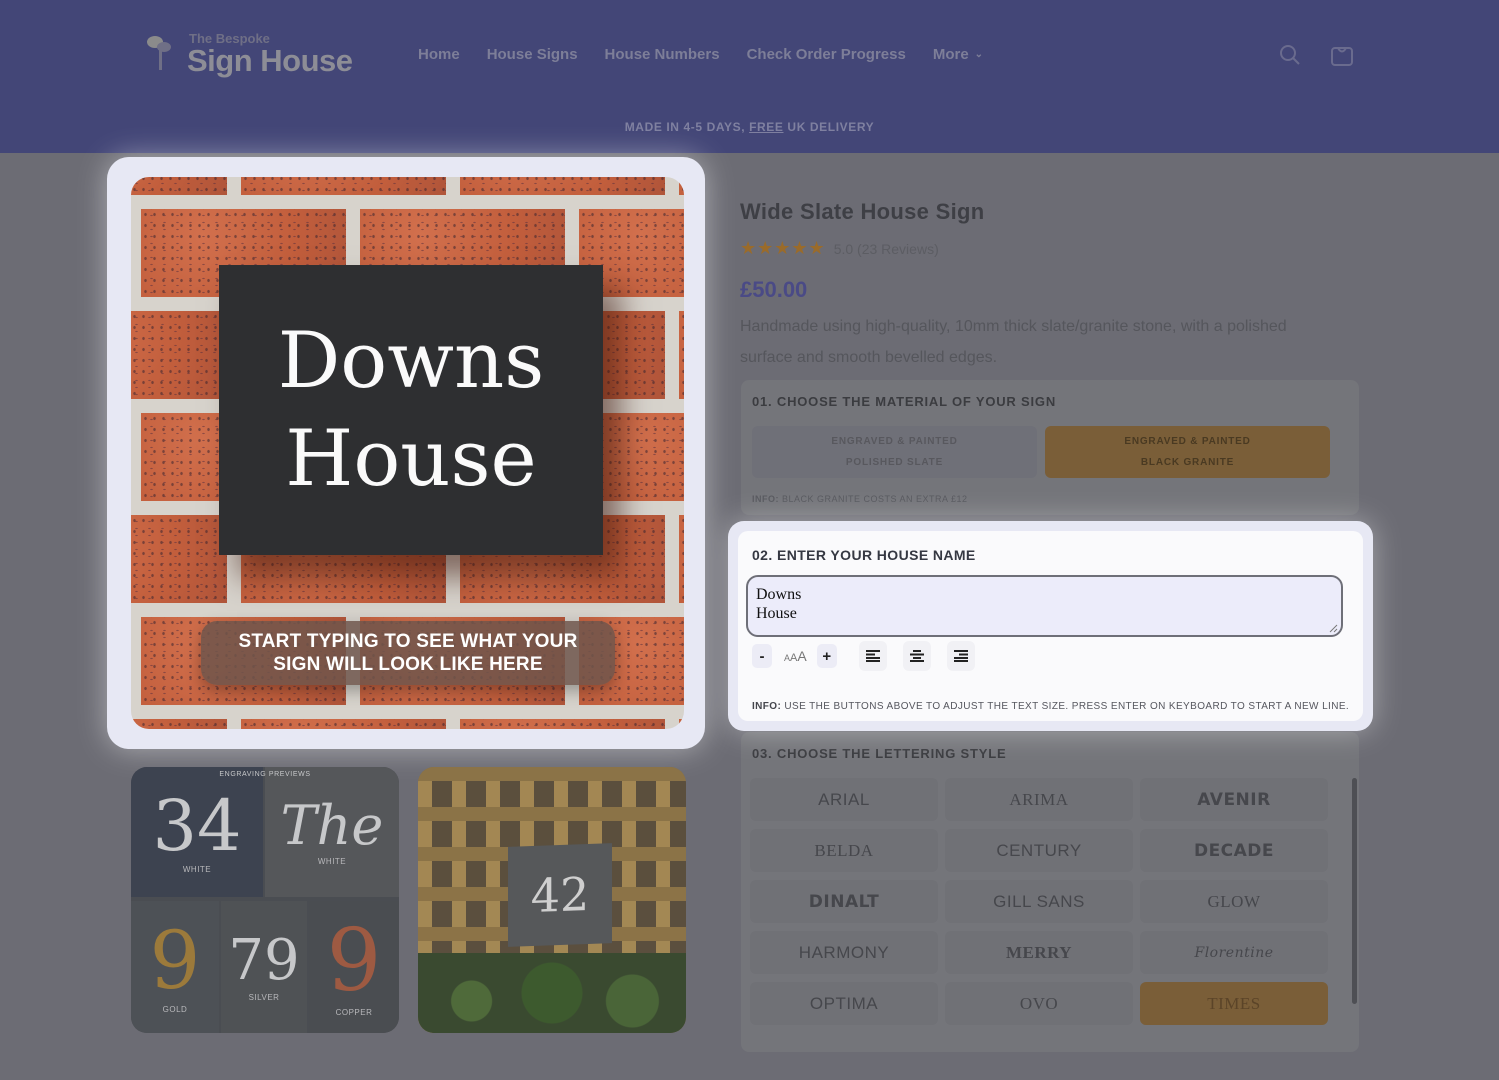 This screenshot has height=1080, width=1499. What do you see at coordinates (1234, 1003) in the screenshot?
I see `font-option-times: TIMES` at bounding box center [1234, 1003].